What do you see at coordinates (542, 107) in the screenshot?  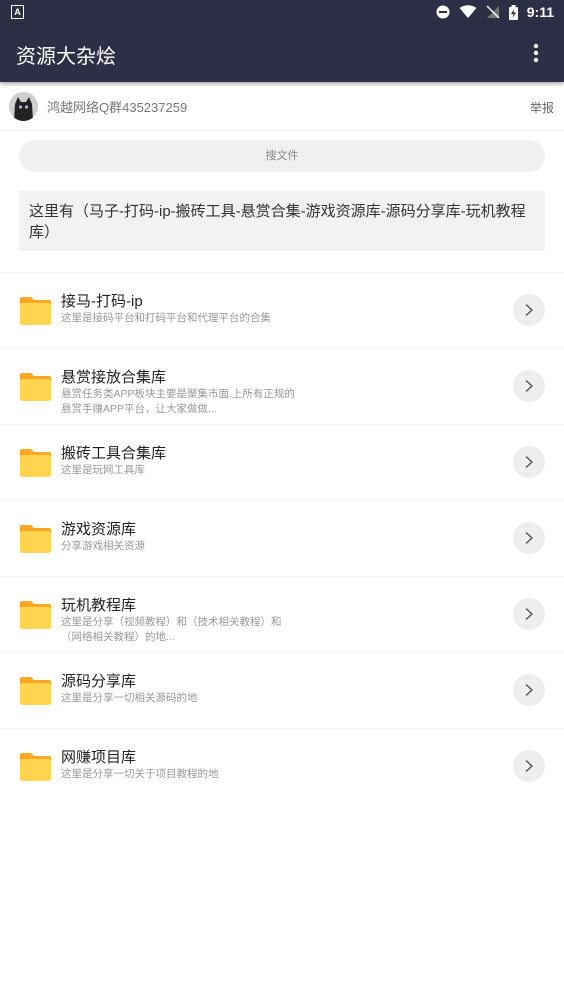 I see `report-link: 举报` at bounding box center [542, 107].